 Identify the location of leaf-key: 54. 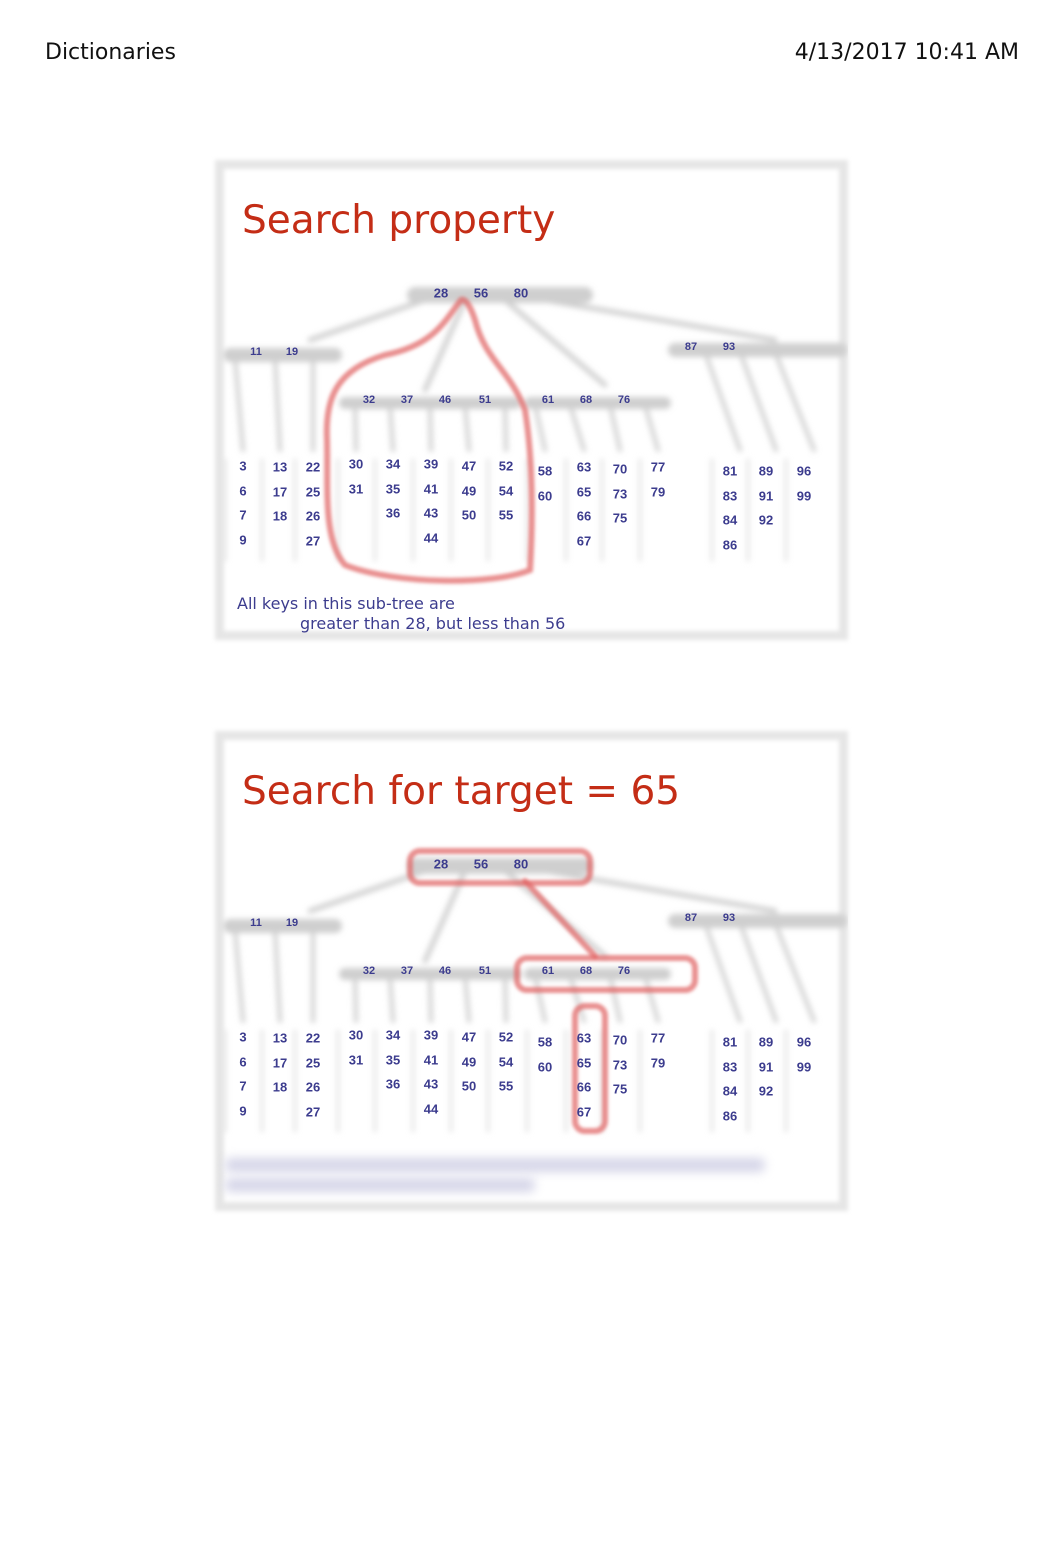
(506, 1061).